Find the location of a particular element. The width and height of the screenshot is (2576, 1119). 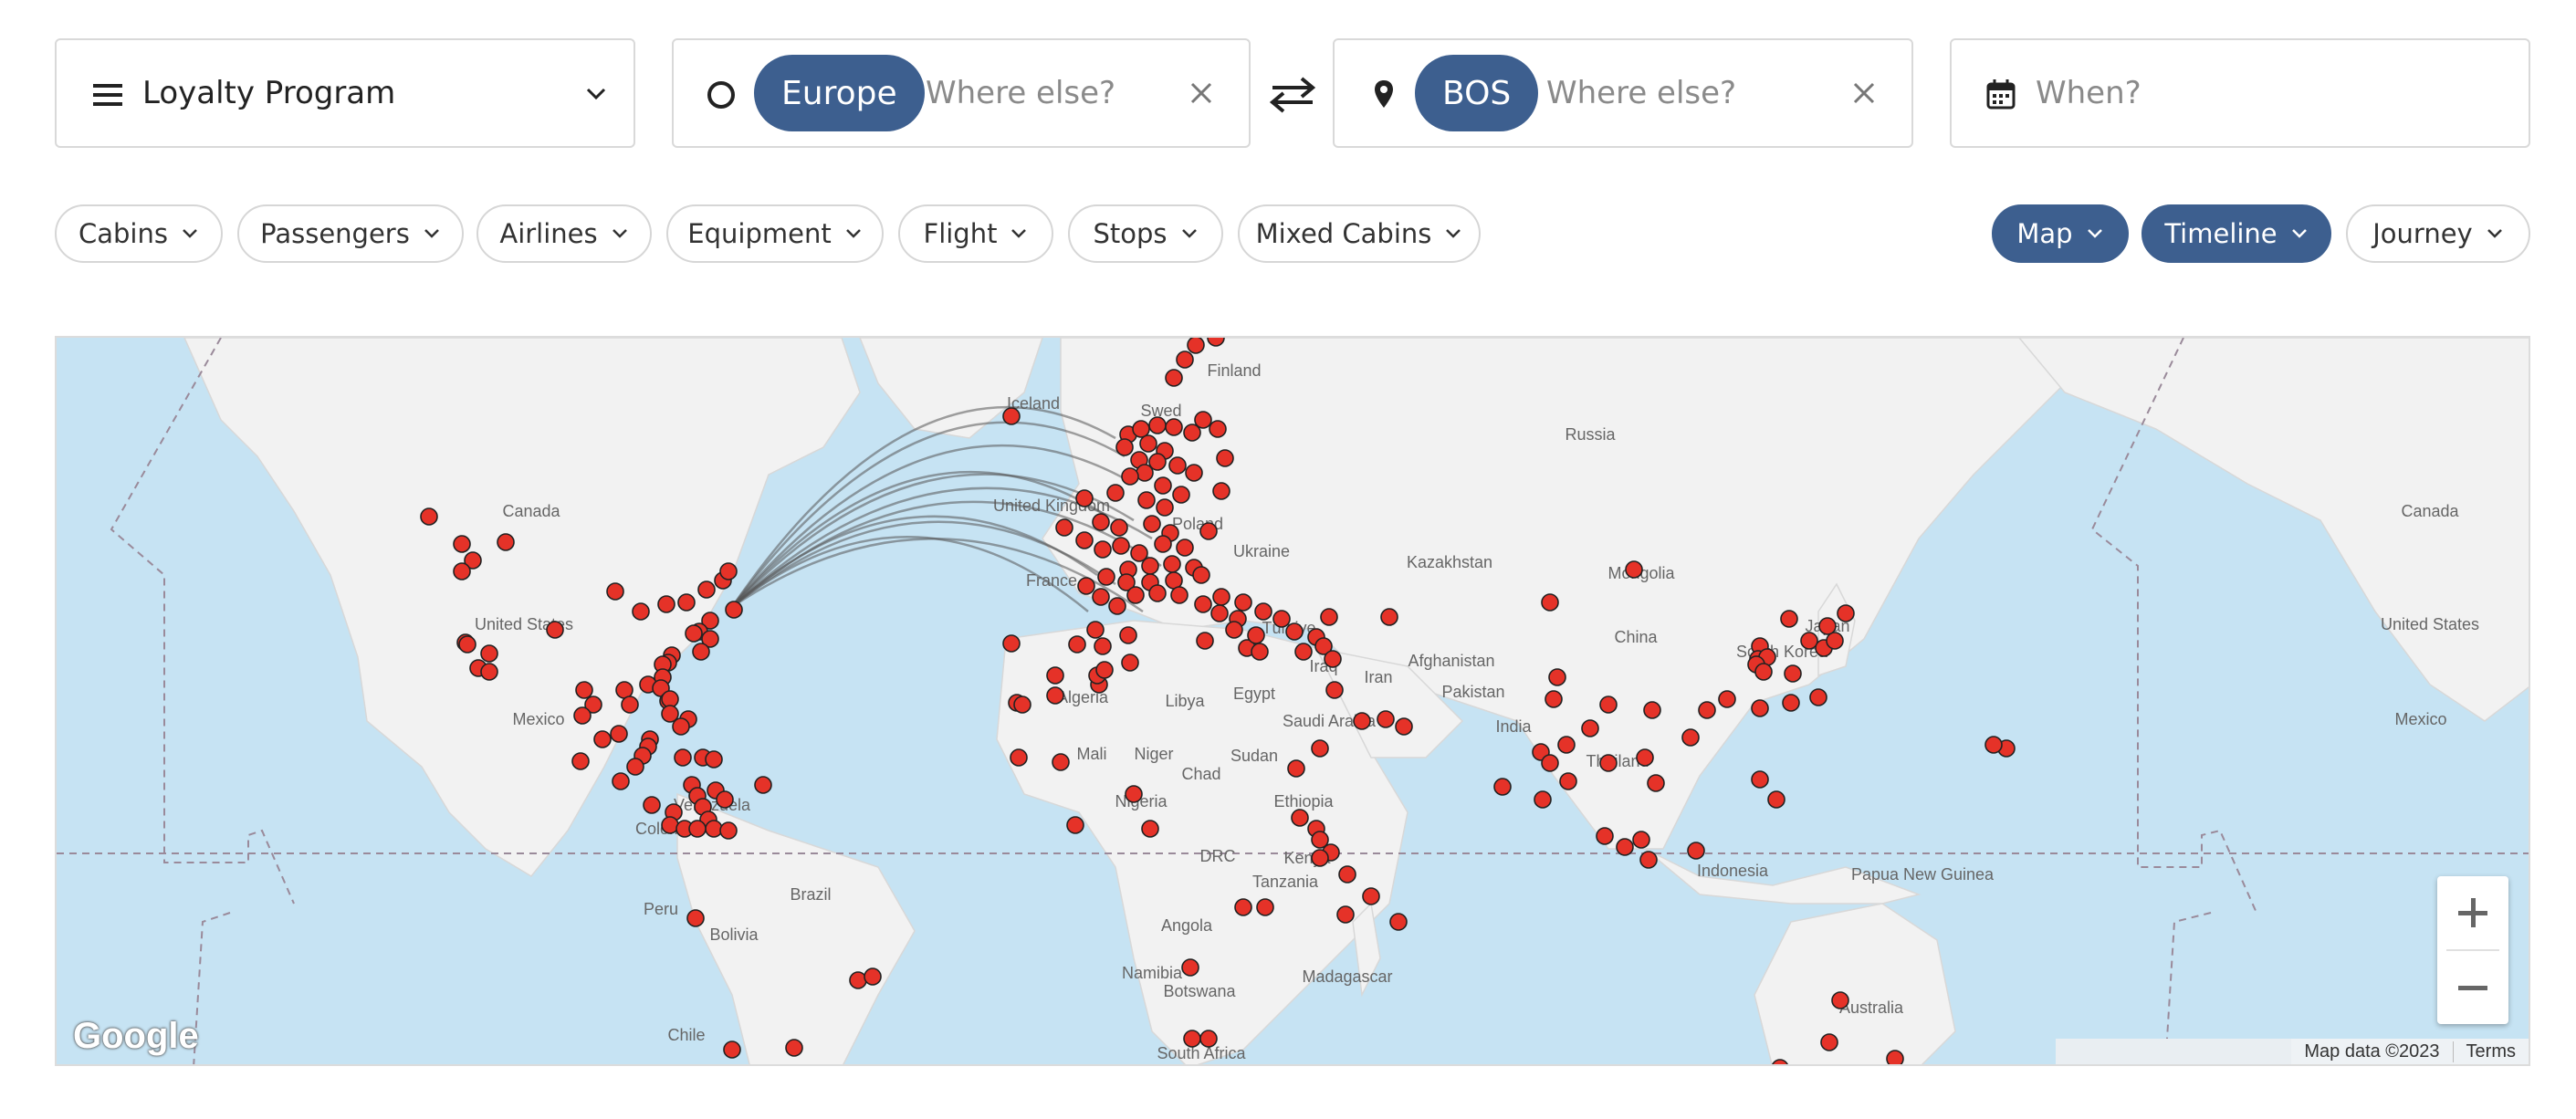

destination-input: Where else? is located at coordinates (1641, 93).